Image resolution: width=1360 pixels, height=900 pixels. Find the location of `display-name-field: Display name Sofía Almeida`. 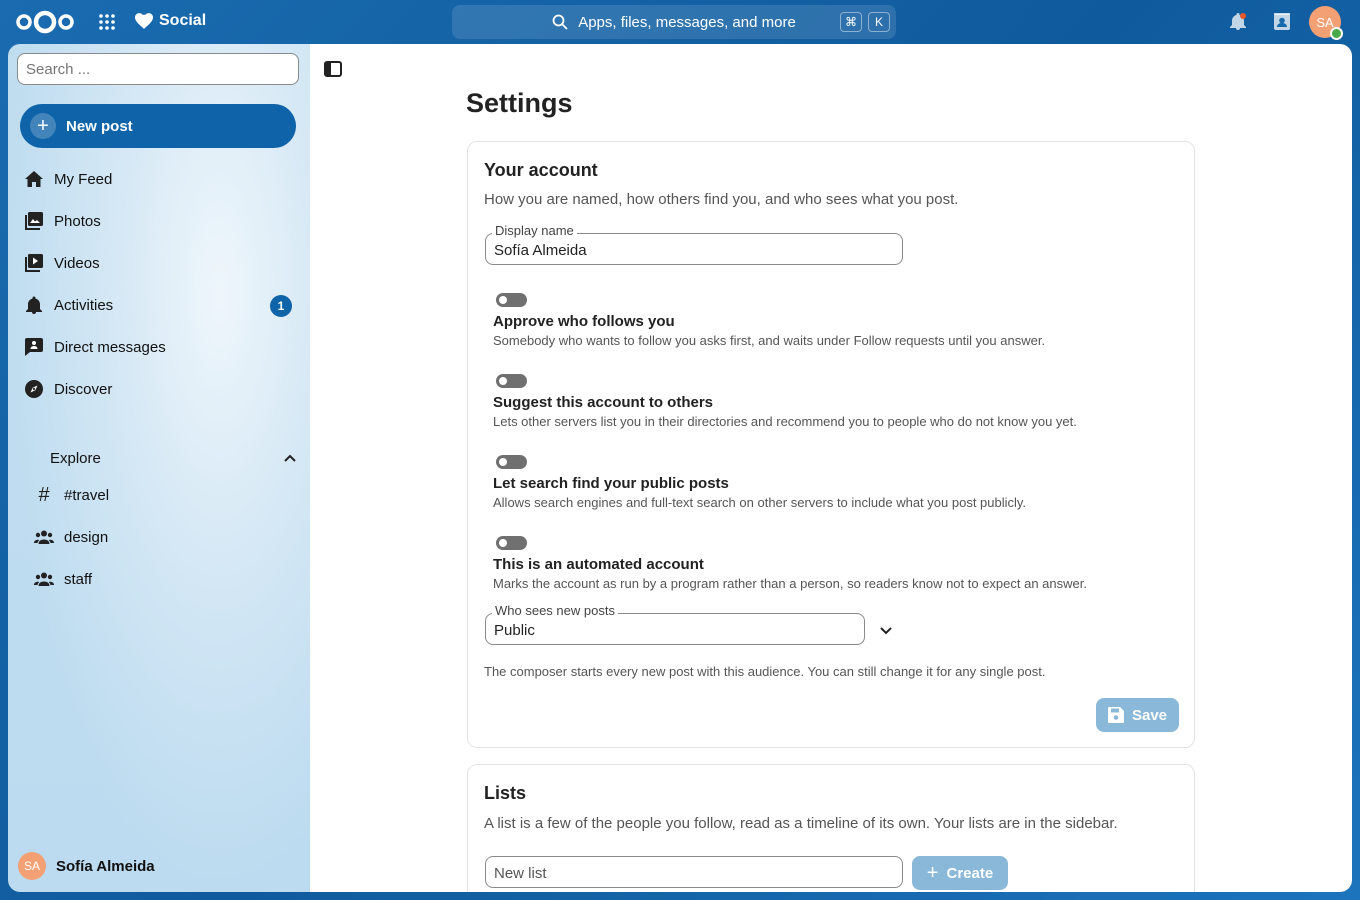

display-name-field: Display name Sofía Almeida is located at coordinates (694, 244).